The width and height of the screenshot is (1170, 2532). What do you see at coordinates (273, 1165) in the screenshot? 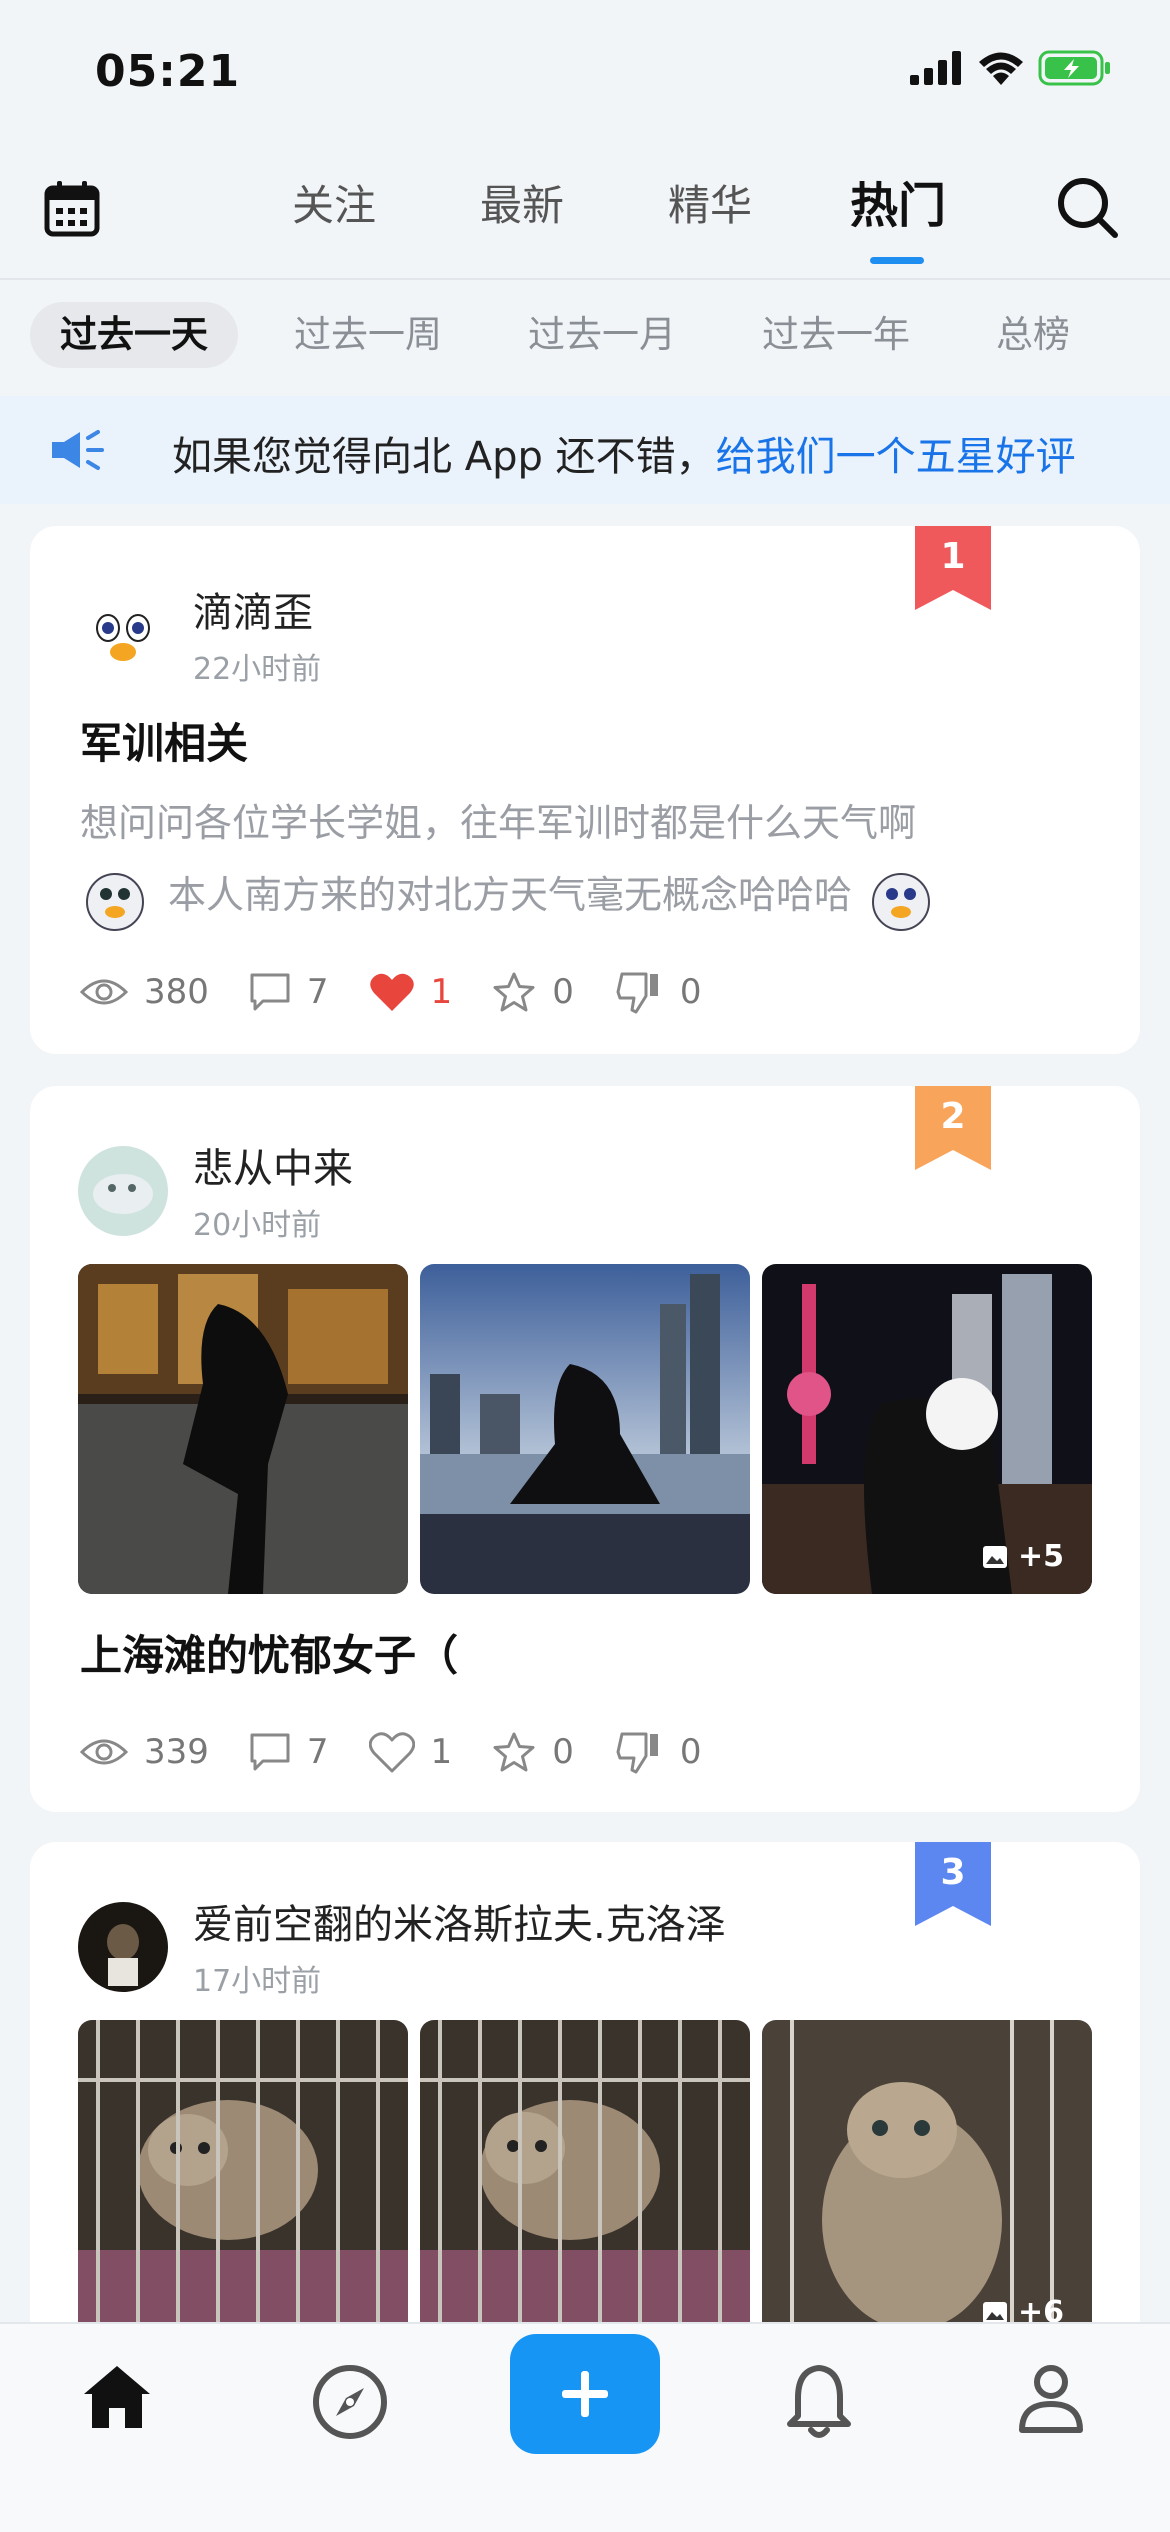
I see `author-name: 悲从中来` at bounding box center [273, 1165].